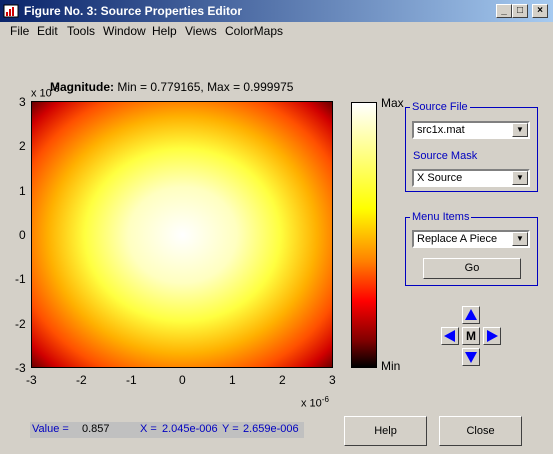 This screenshot has height=454, width=553. I want to click on y-tick: -1, so click(20, 279).